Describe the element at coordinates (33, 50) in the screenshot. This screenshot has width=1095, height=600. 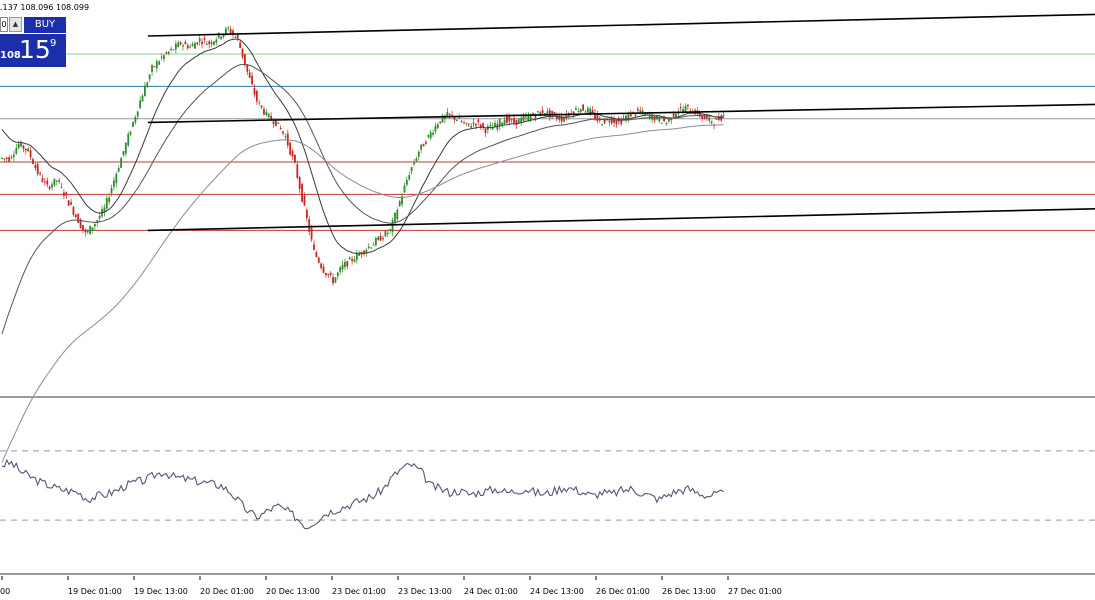
I see `buy-price-button: 108 15 9` at that location.